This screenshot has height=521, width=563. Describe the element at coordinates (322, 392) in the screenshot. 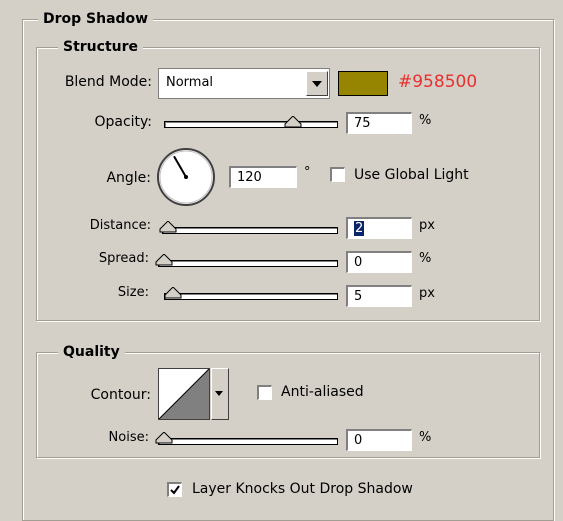

I see `anti-aliased-label: Anti-aliased` at that location.